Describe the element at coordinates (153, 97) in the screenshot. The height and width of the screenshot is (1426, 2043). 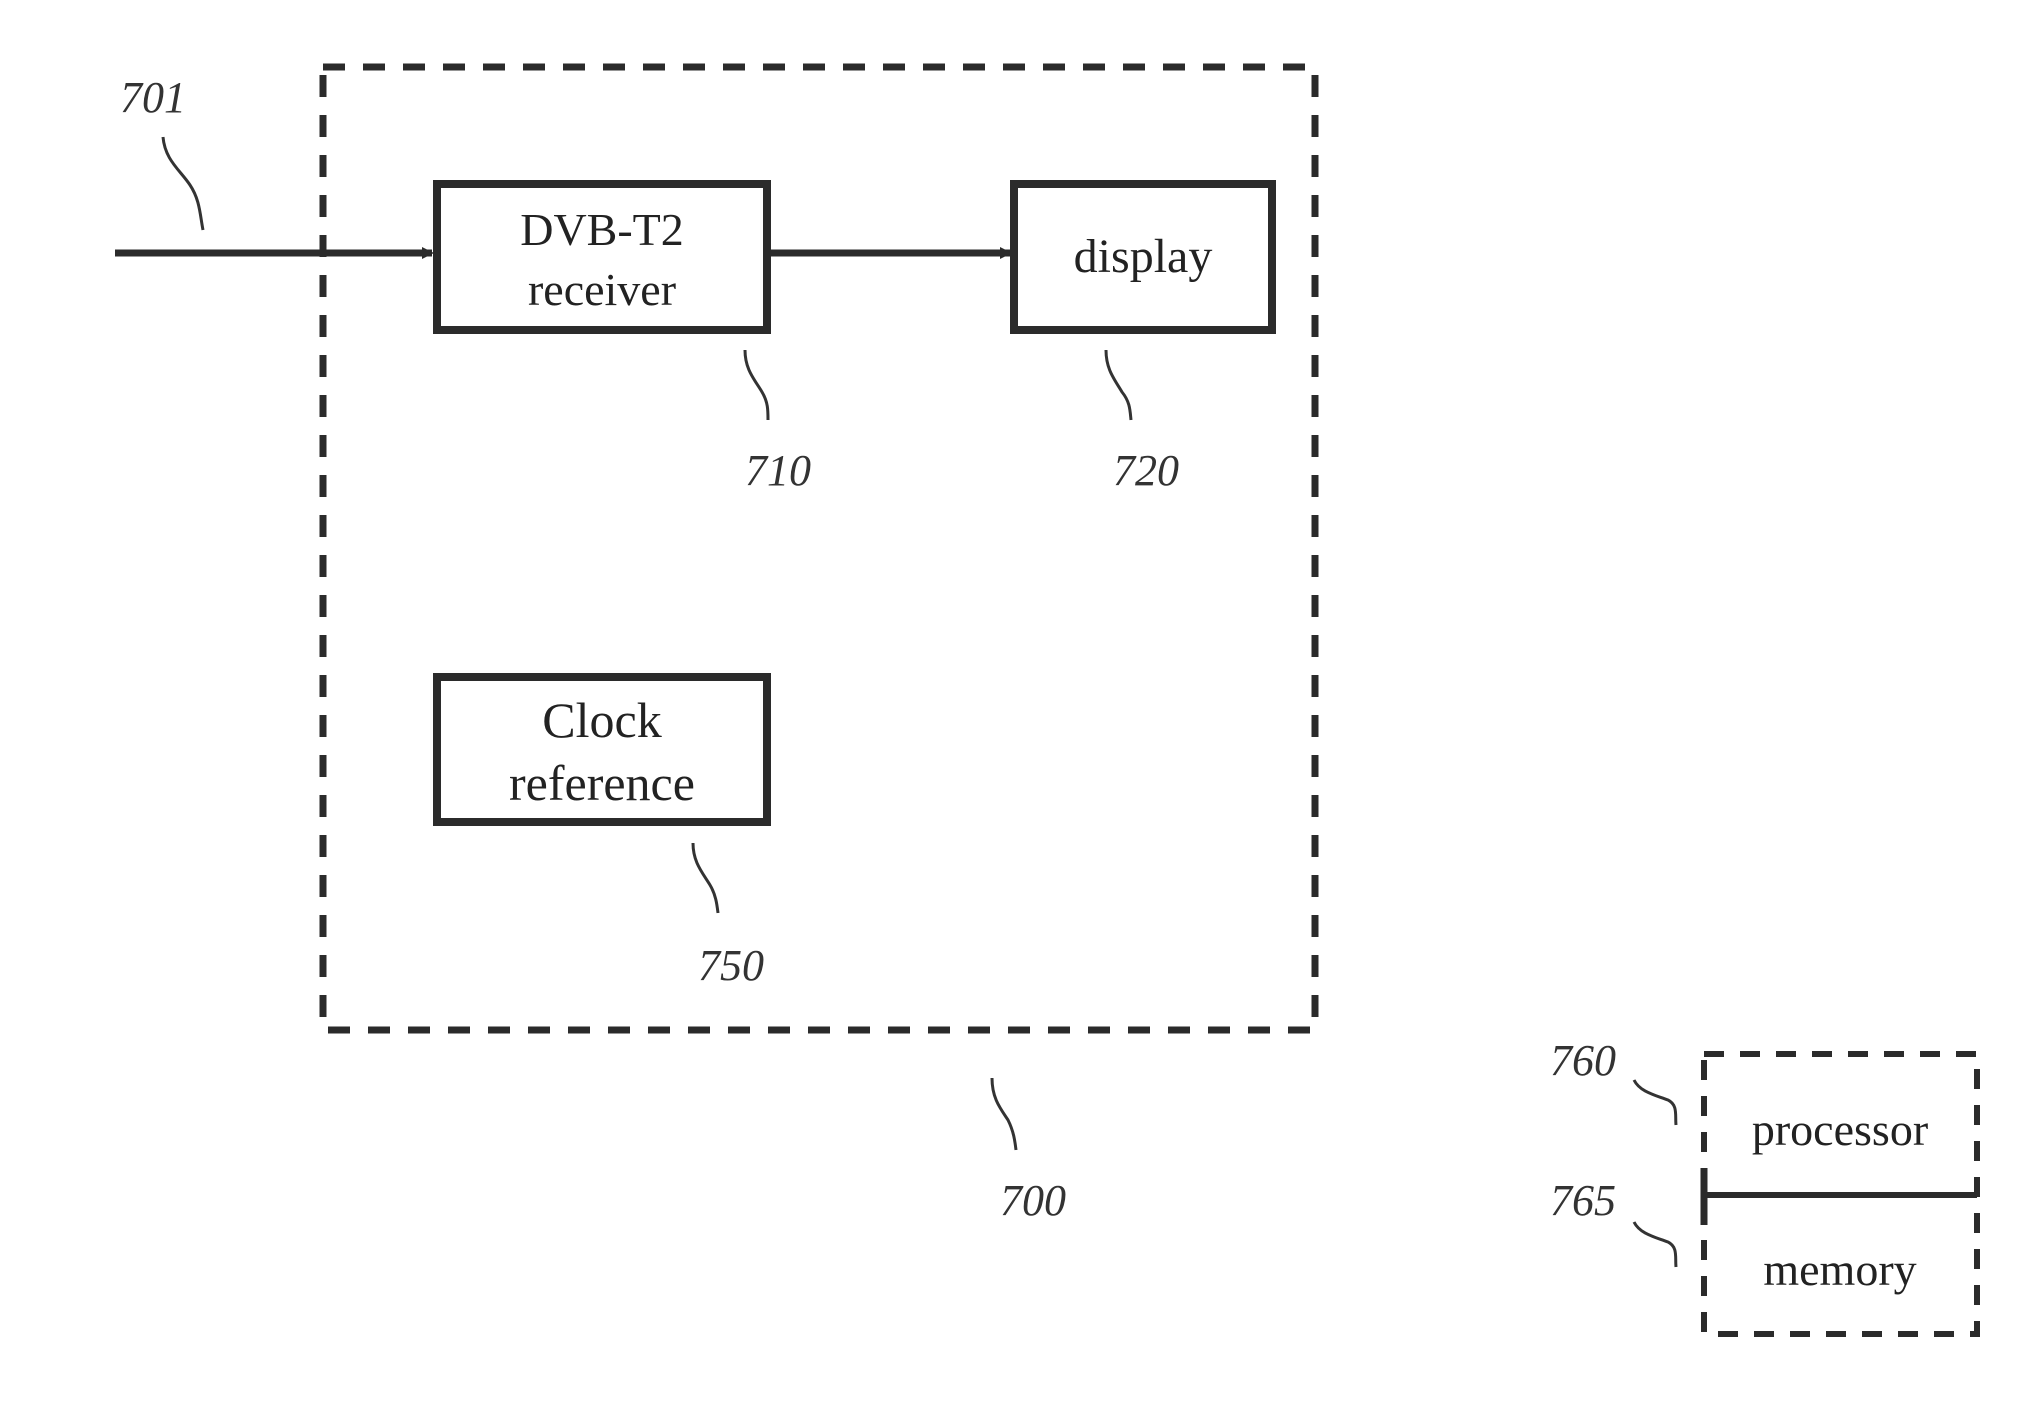
I see `ref-label-701: 701` at that location.